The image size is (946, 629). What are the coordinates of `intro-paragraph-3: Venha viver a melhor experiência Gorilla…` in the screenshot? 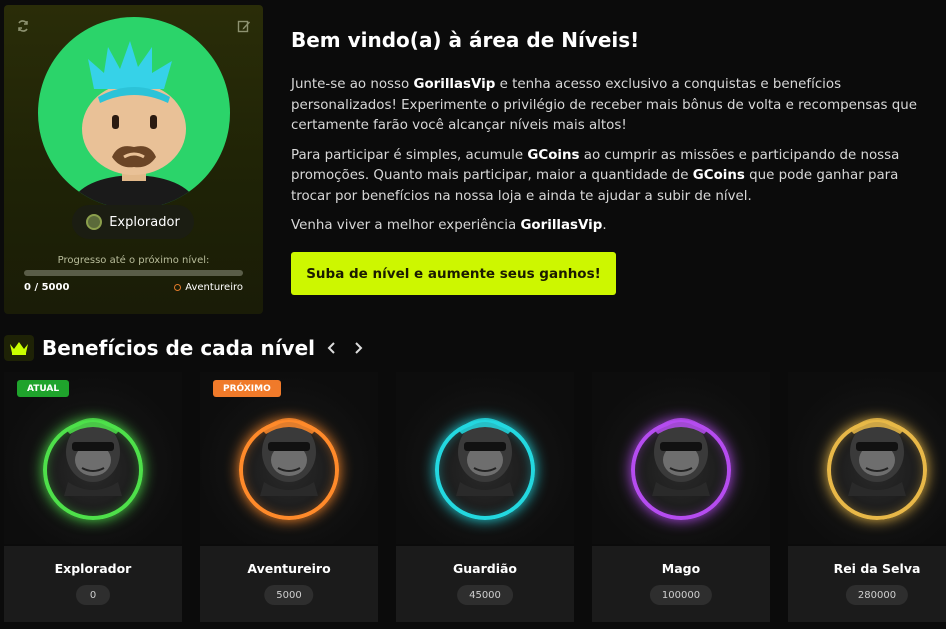 It's located at (611, 226).